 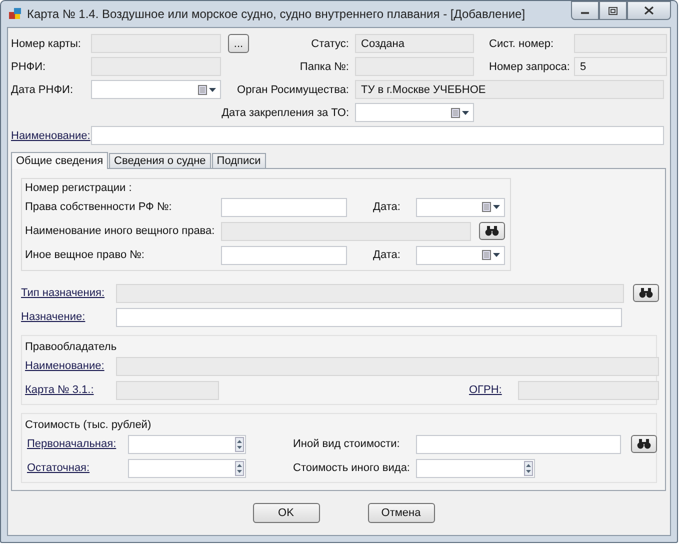 I want to click on field-label: Иное вещное право №:, so click(x=85, y=255).